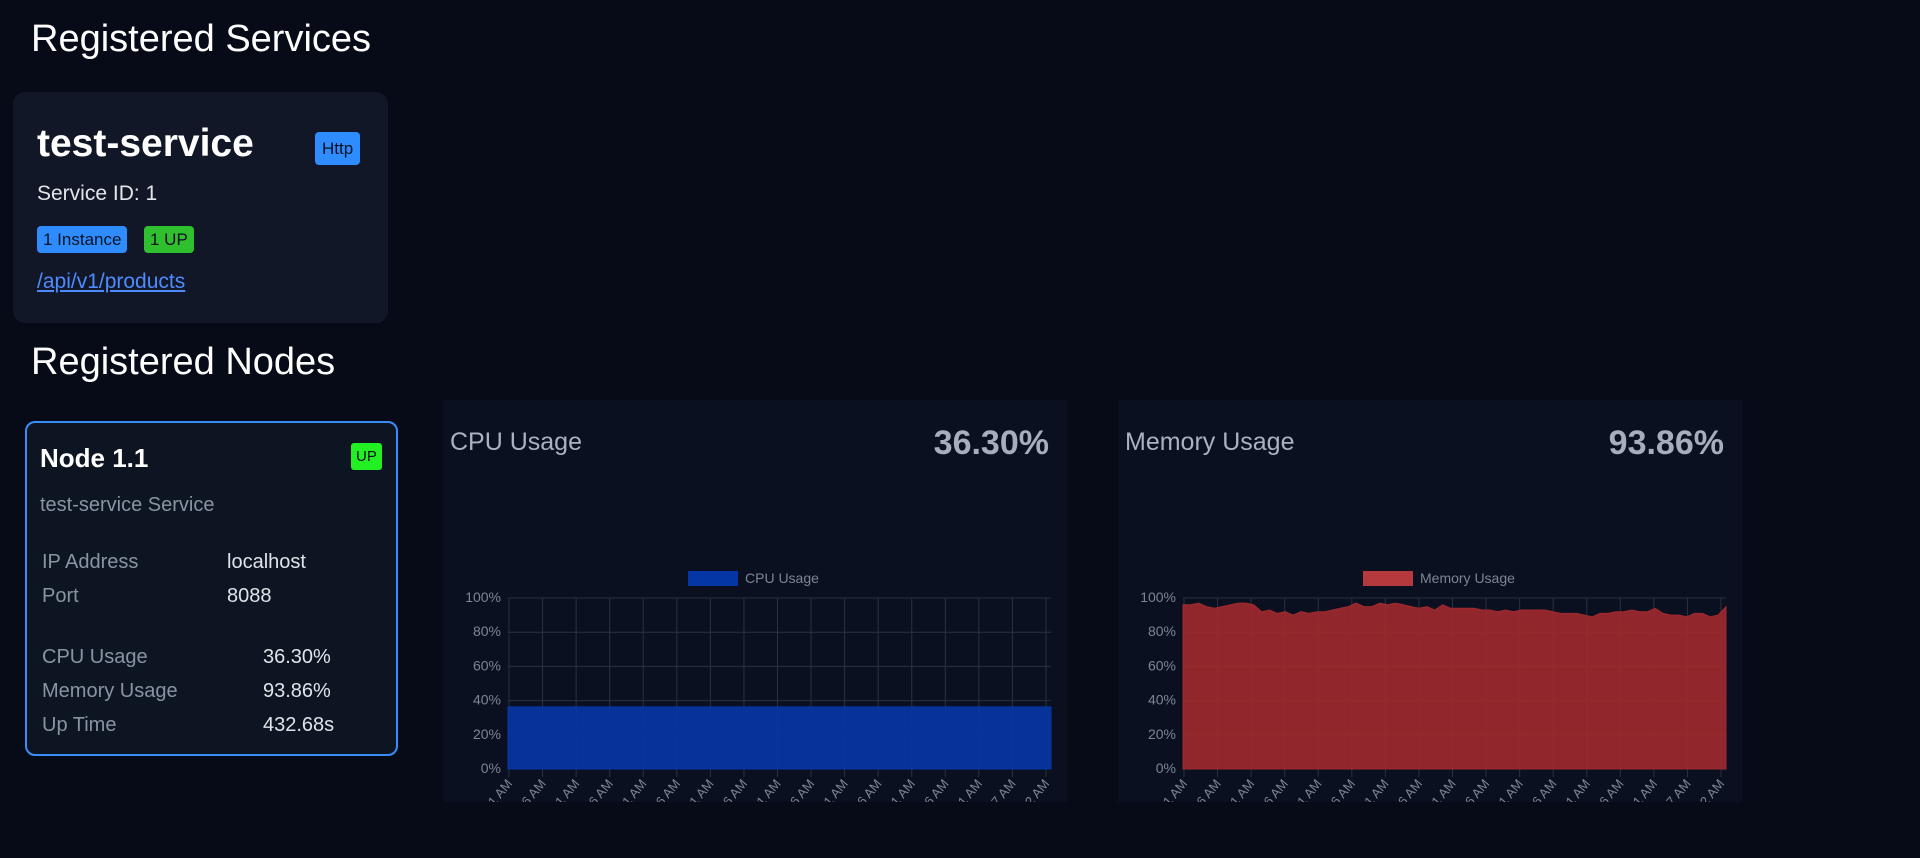 Image resolution: width=1920 pixels, height=858 pixels. What do you see at coordinates (60, 596) in the screenshot?
I see `port-label: Port` at bounding box center [60, 596].